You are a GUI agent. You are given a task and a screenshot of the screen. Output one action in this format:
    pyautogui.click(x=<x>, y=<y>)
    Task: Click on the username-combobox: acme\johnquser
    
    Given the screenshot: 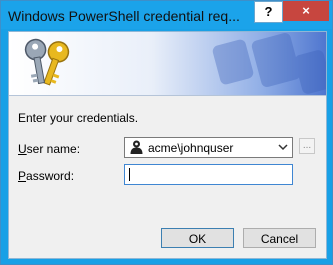 What is the action you would take?
    pyautogui.click(x=208, y=147)
    